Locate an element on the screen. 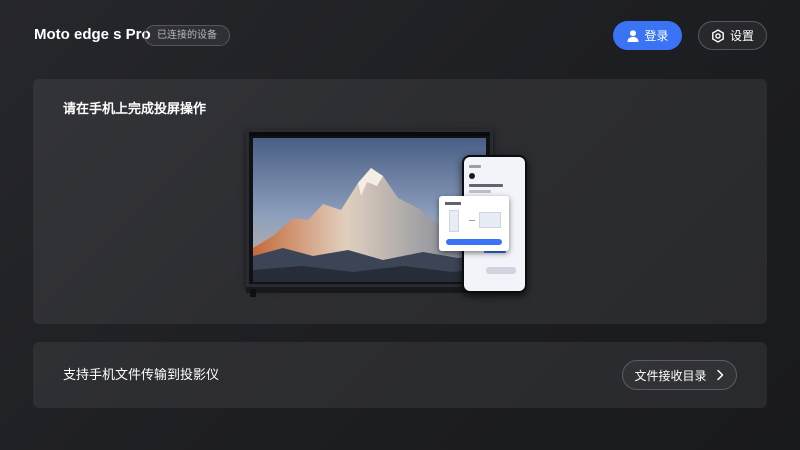  file-transfer-card: 支持手机文件传输到投影仪 文件接收目录 is located at coordinates (400, 375).